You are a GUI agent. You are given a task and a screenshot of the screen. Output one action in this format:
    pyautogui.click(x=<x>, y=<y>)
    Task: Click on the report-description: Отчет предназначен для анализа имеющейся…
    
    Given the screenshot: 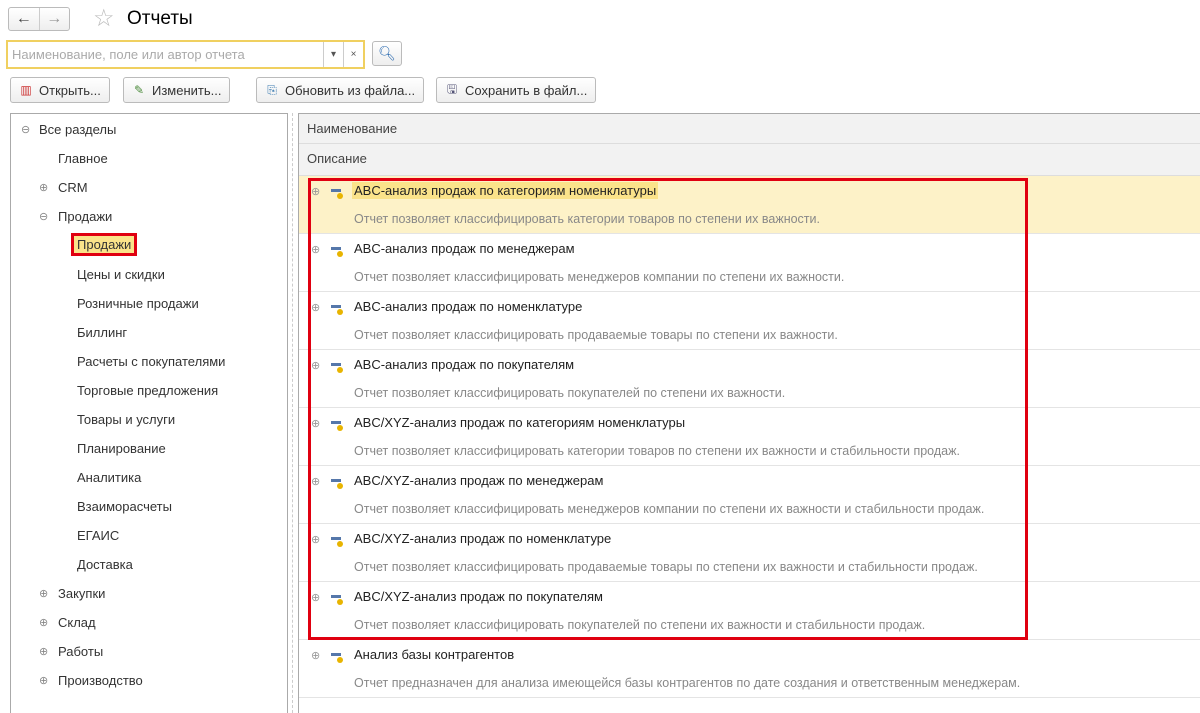 What is the action you would take?
    pyautogui.click(x=687, y=683)
    